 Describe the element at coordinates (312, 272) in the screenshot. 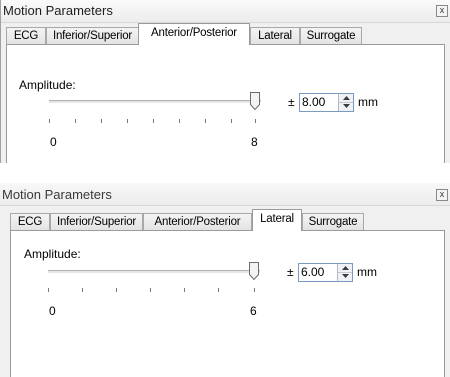

I see `amplitude-value: 6.00` at that location.